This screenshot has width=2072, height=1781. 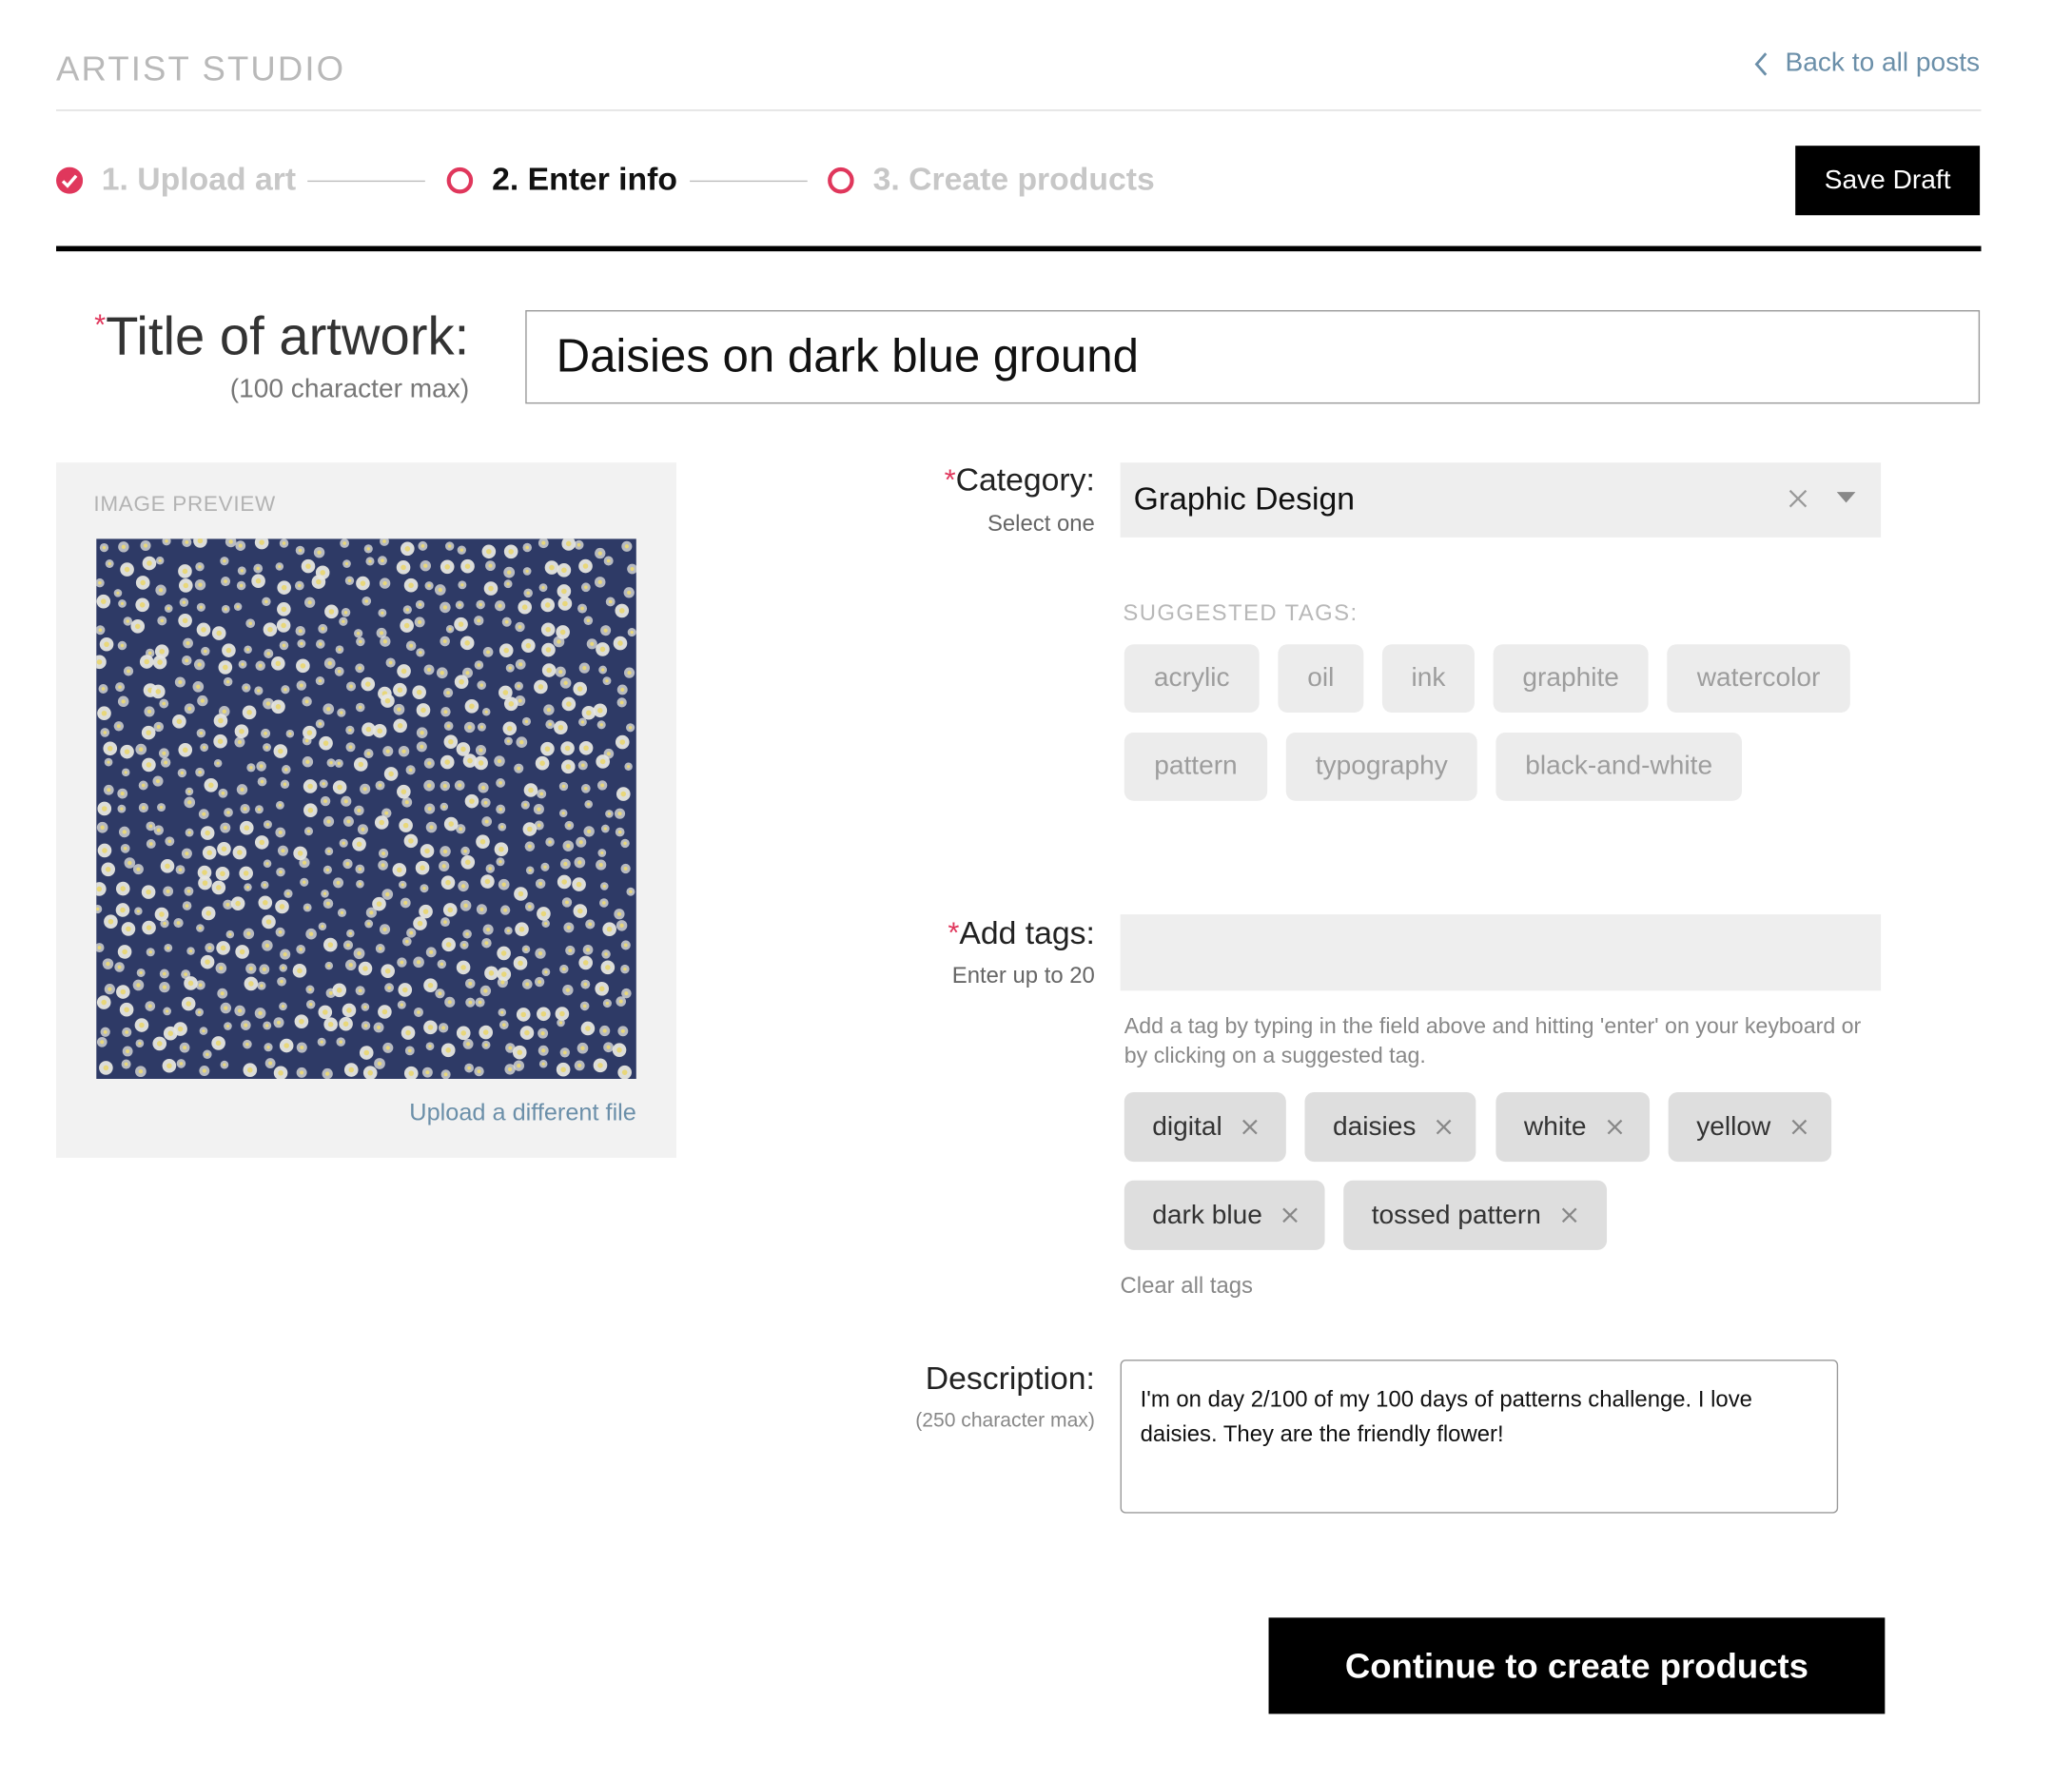 What do you see at coordinates (1027, 933) in the screenshot?
I see `add-tags-label-text: Add tags:` at bounding box center [1027, 933].